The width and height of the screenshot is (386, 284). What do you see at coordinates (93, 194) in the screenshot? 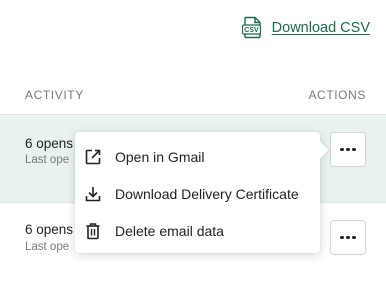
I see `download-icon` at bounding box center [93, 194].